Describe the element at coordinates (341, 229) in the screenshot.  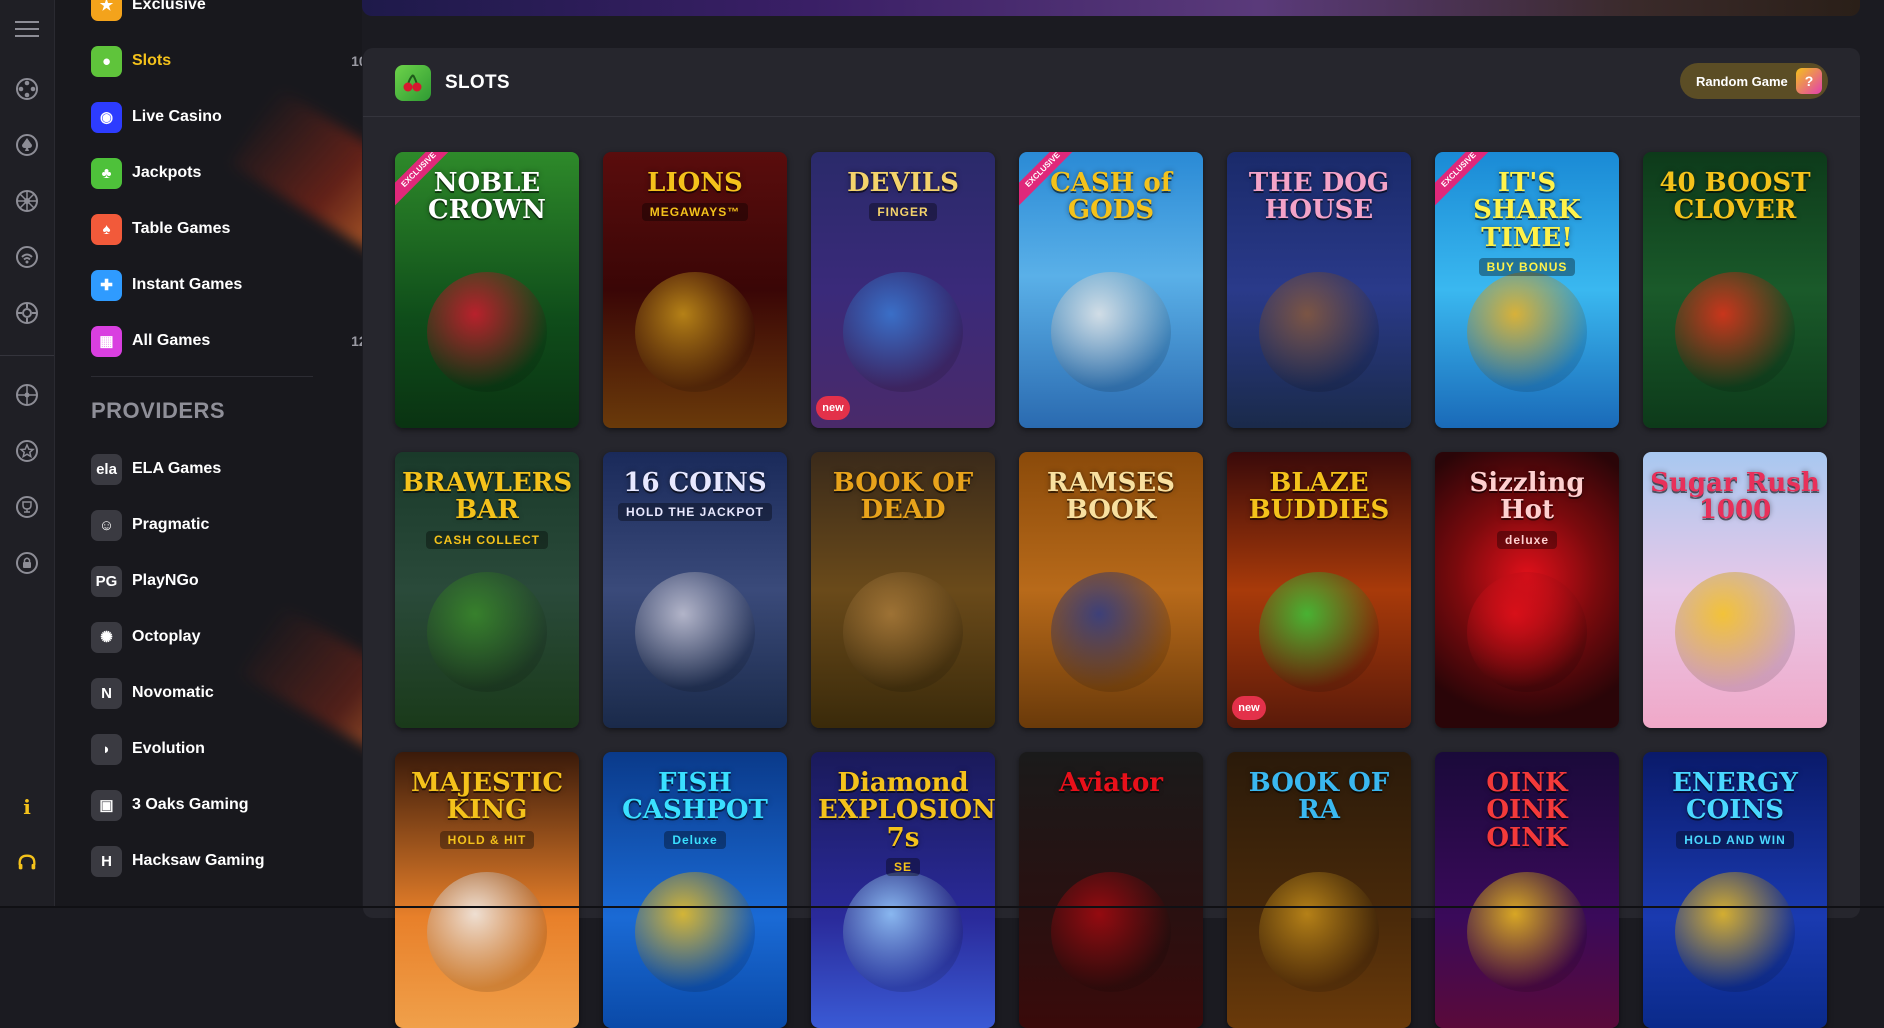
I see `sidebar-item-count: 230` at that location.